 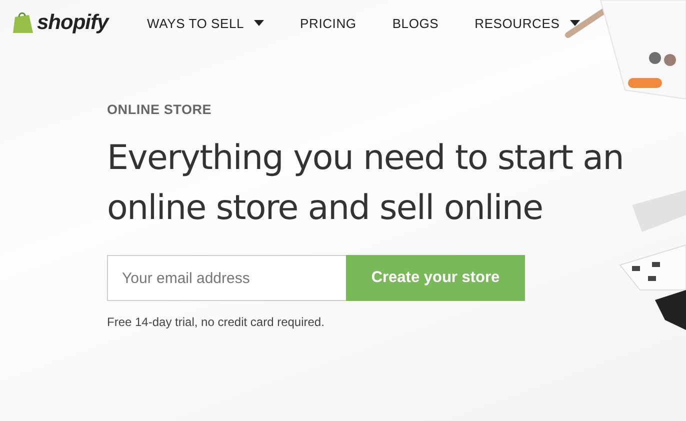 What do you see at coordinates (216, 322) in the screenshot?
I see `trial-note: Free 14-day trial, no credit card required.` at bounding box center [216, 322].